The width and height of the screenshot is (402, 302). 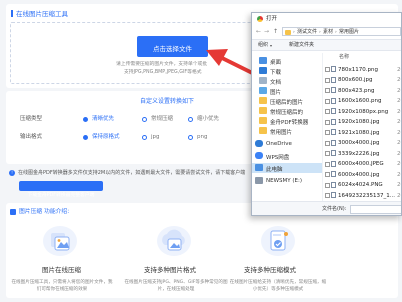 What do you see at coordinates (328, 32) in the screenshot?
I see `breadcrumb-item-1: 素材` at bounding box center [328, 32].